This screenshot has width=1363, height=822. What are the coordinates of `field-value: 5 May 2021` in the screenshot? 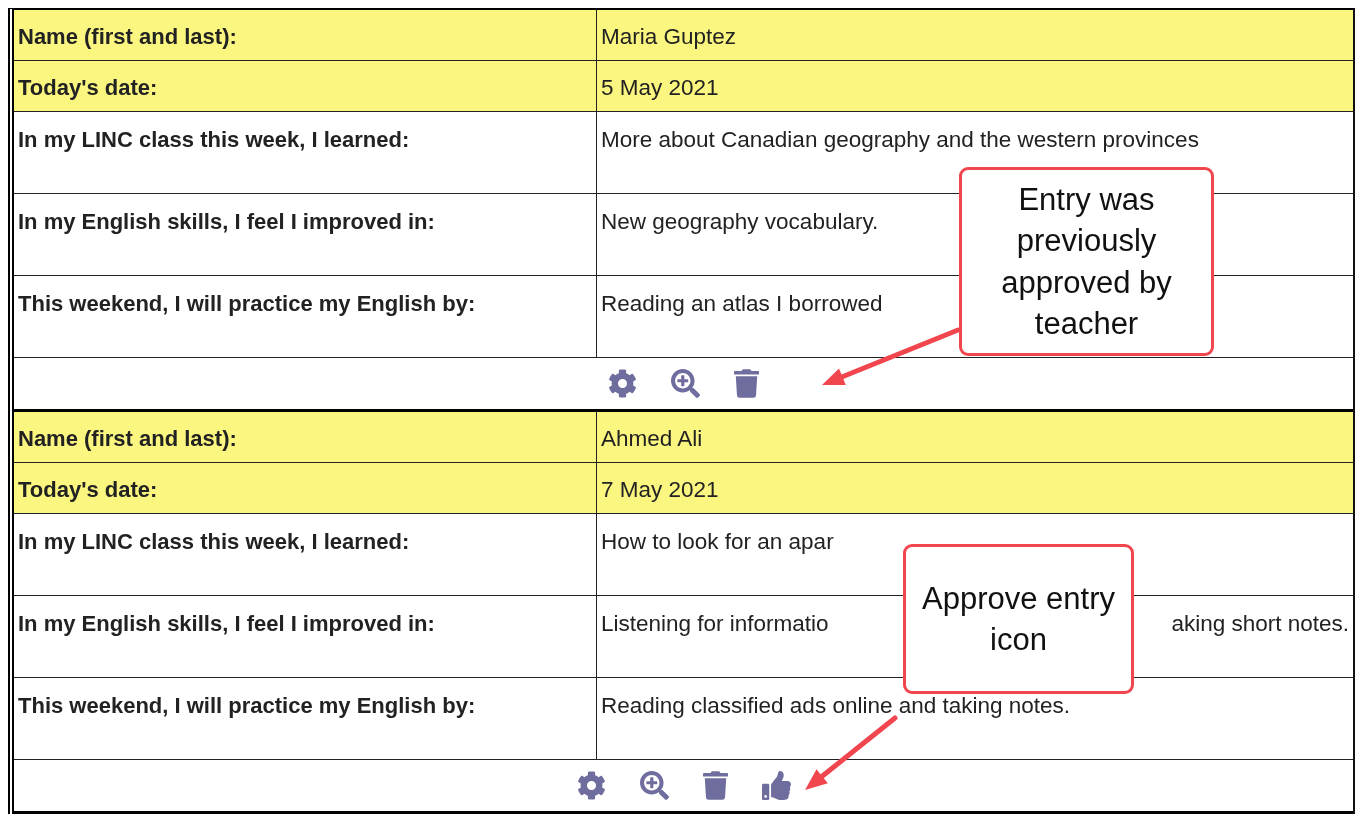 It's located at (660, 88).